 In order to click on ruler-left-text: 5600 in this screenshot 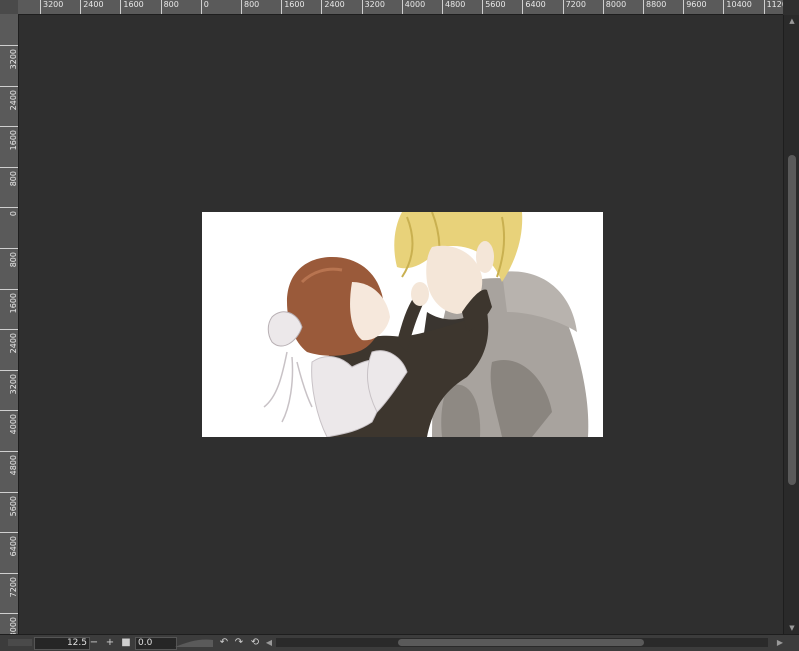, I will do `click(13, 505)`.